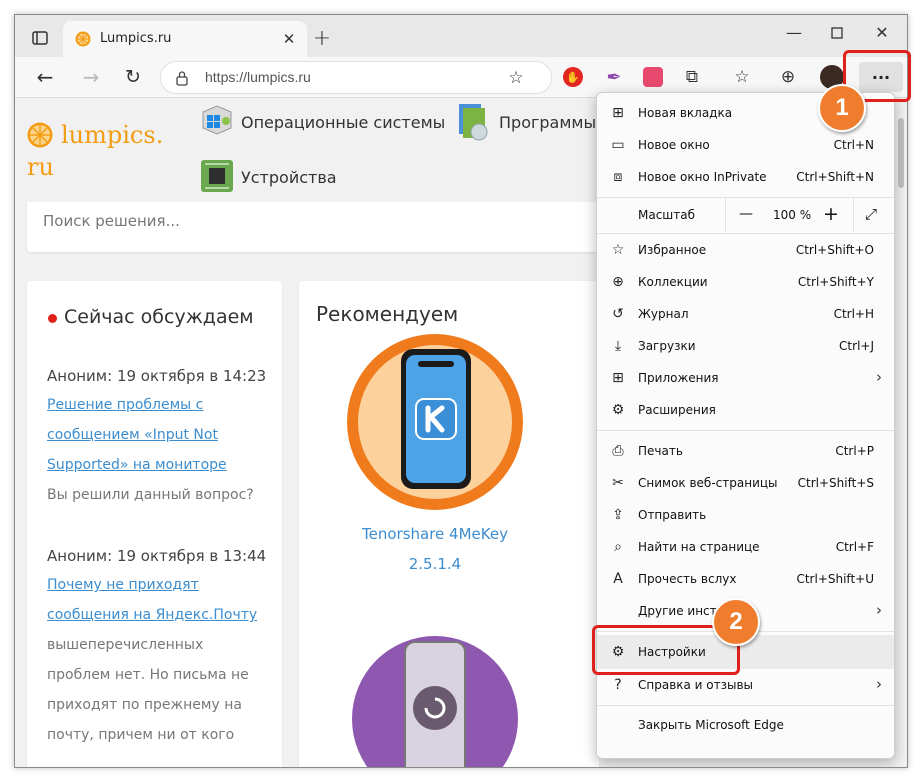  What do you see at coordinates (745, 250) in the screenshot?
I see `menu-favorites: ☆ Избранное Ctrl+Shift+O` at bounding box center [745, 250].